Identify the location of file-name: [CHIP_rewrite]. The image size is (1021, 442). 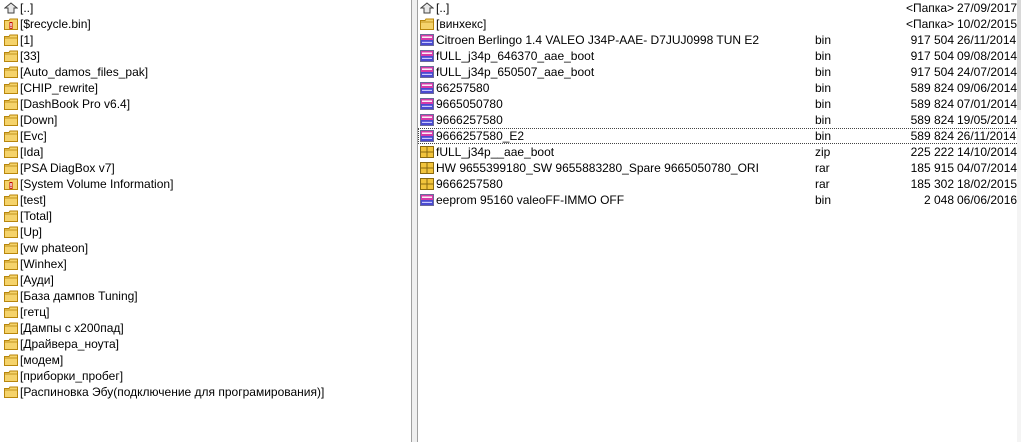
(59, 88).